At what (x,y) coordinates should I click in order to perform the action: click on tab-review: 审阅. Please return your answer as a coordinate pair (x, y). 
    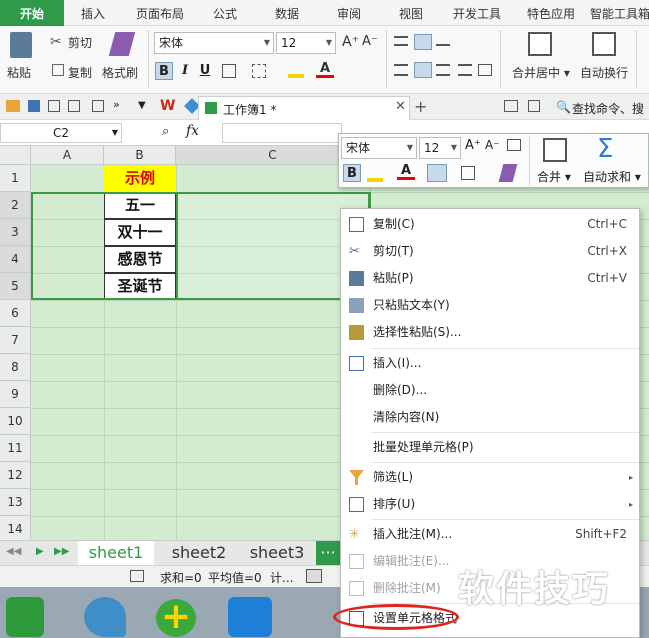
    Looking at the image, I should click on (349, 13).